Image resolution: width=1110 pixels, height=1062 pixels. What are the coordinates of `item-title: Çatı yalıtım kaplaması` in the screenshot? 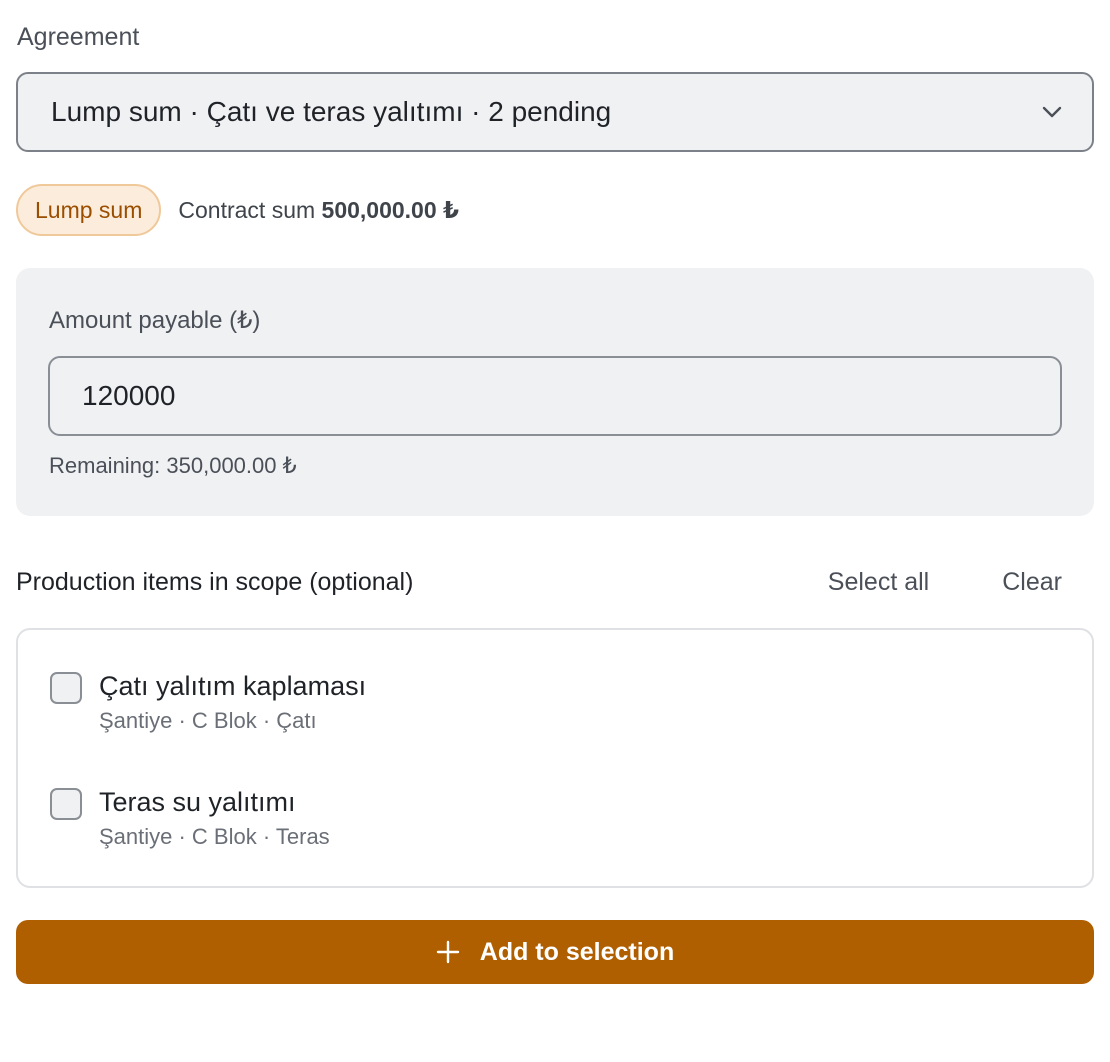 It's located at (233, 686).